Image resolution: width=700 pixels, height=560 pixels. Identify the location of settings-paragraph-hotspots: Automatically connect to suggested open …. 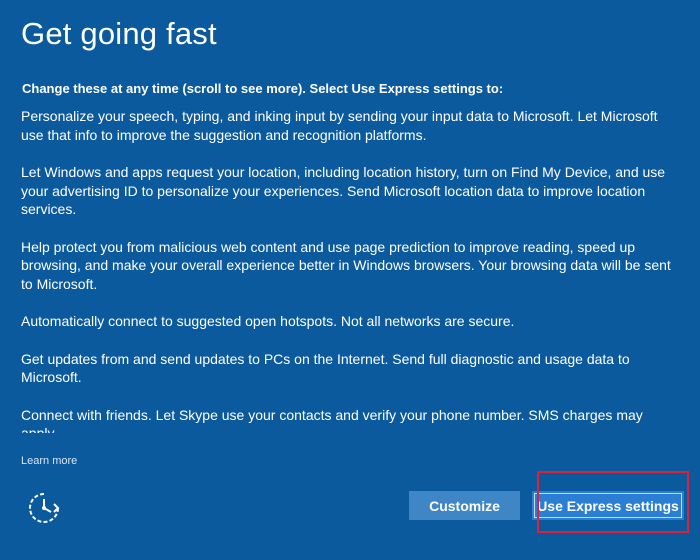
(268, 321).